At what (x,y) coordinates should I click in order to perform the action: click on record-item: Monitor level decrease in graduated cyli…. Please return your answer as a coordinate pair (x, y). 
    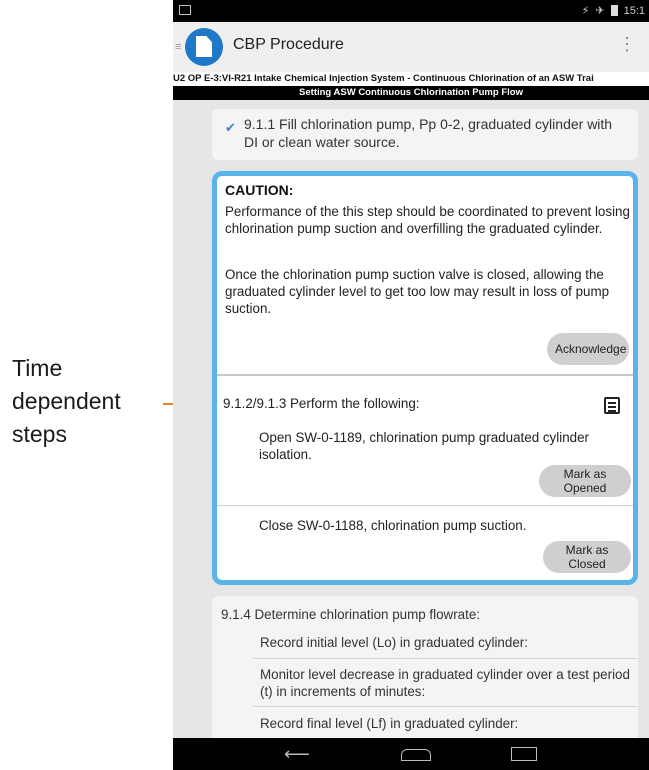
    Looking at the image, I should click on (445, 683).